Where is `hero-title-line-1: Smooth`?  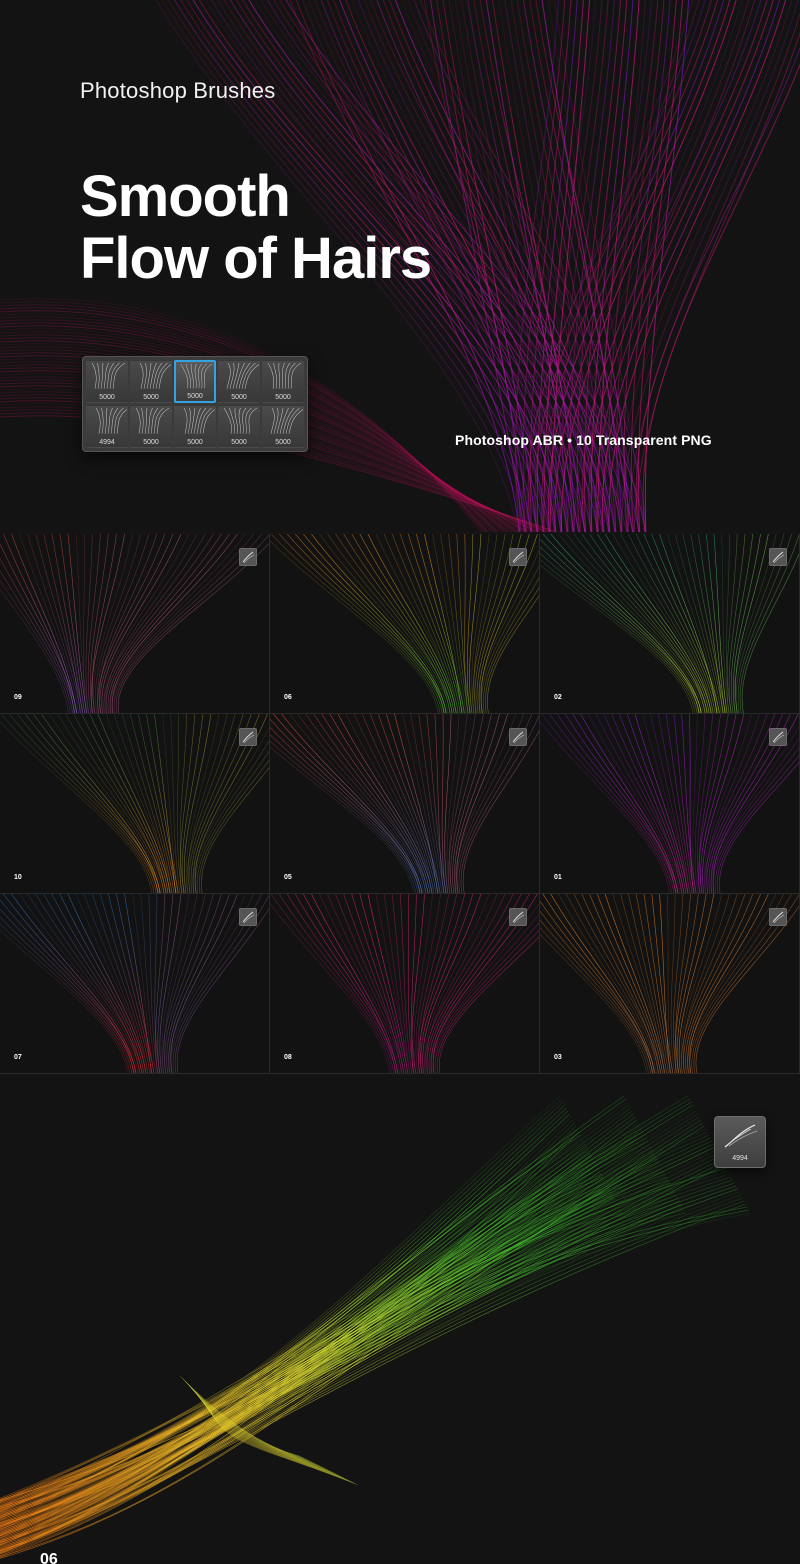
hero-title-line-1: Smooth is located at coordinates (185, 196).